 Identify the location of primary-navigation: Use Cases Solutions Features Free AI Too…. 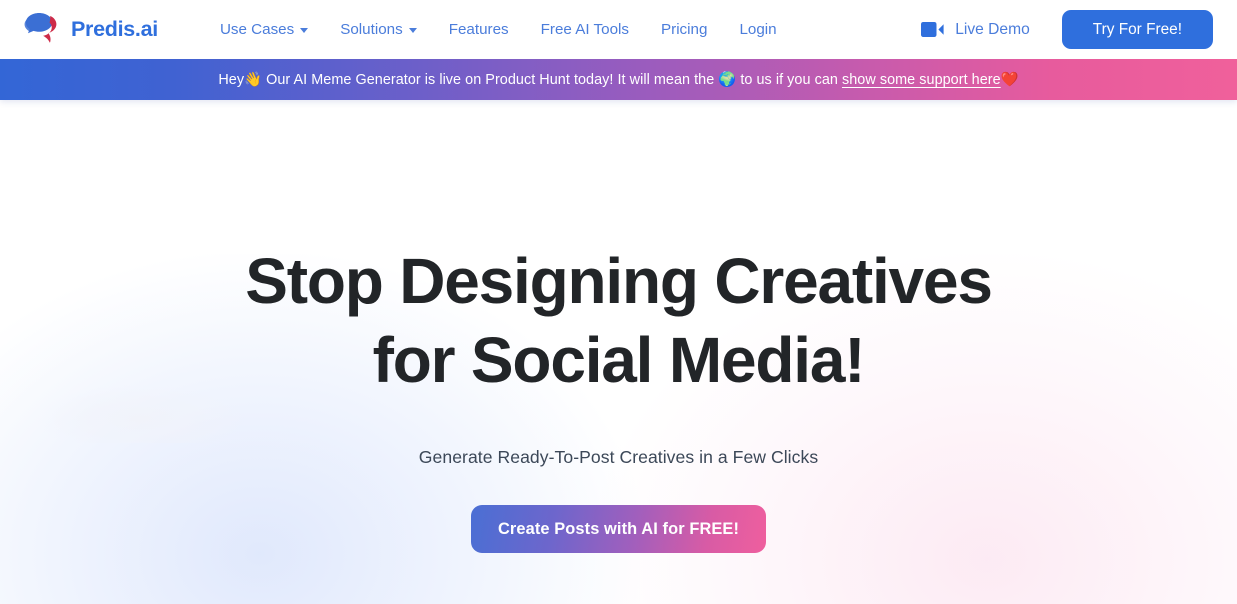
(506, 29).